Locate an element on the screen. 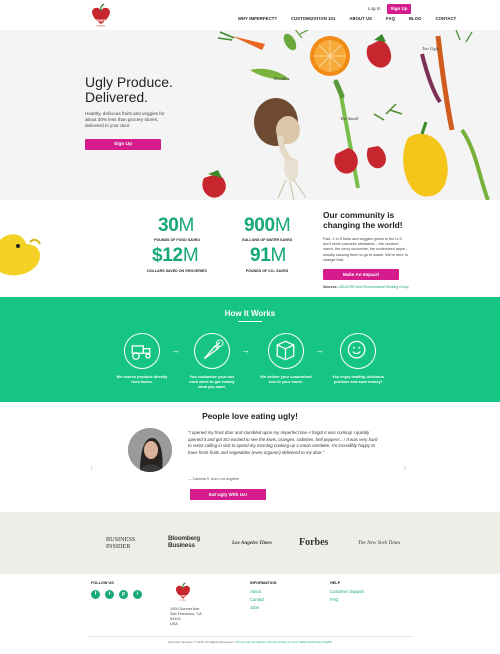 This screenshot has width=500, height=654. help-heading: HELP is located at coordinates (335, 583).